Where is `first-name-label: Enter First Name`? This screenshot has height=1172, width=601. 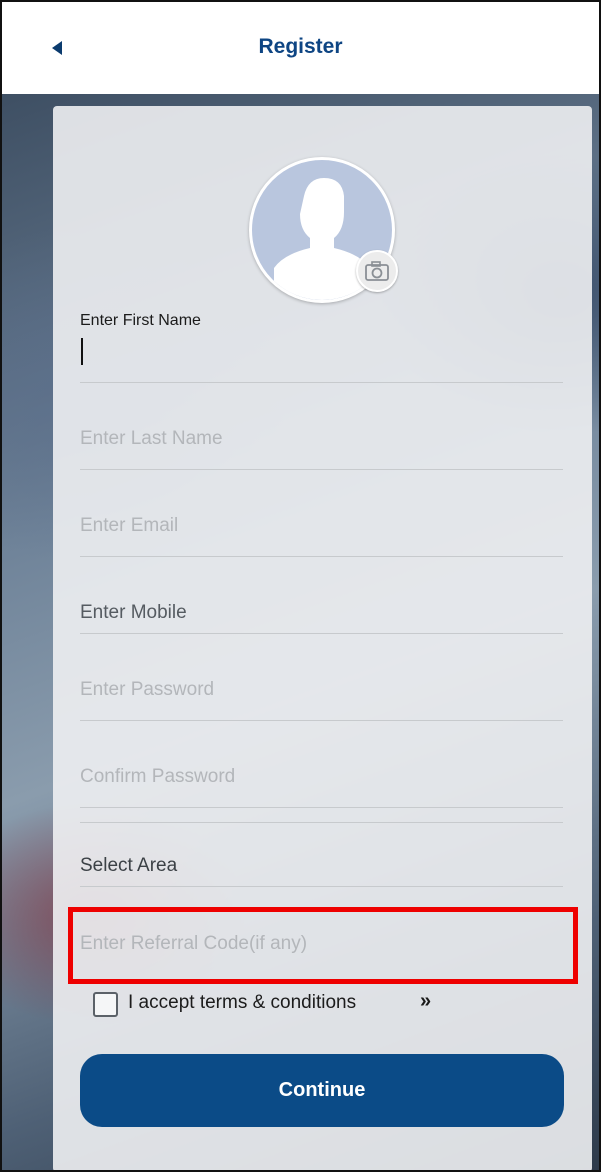 first-name-label: Enter First Name is located at coordinates (140, 320).